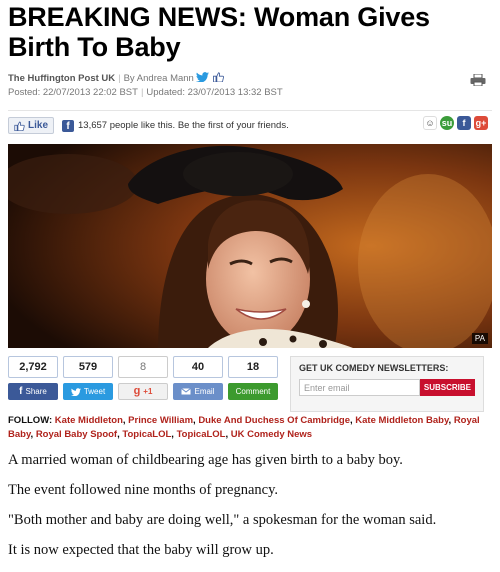 The image size is (500, 572). What do you see at coordinates (219, 32) in the screenshot?
I see `headline: BREAKING NEWS: Woman Gives Birth To Baby` at bounding box center [219, 32].